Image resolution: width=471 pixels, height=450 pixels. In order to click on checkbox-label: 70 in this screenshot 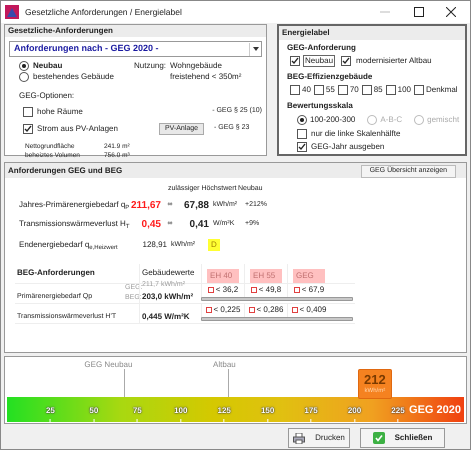, I will do `click(354, 90)`.